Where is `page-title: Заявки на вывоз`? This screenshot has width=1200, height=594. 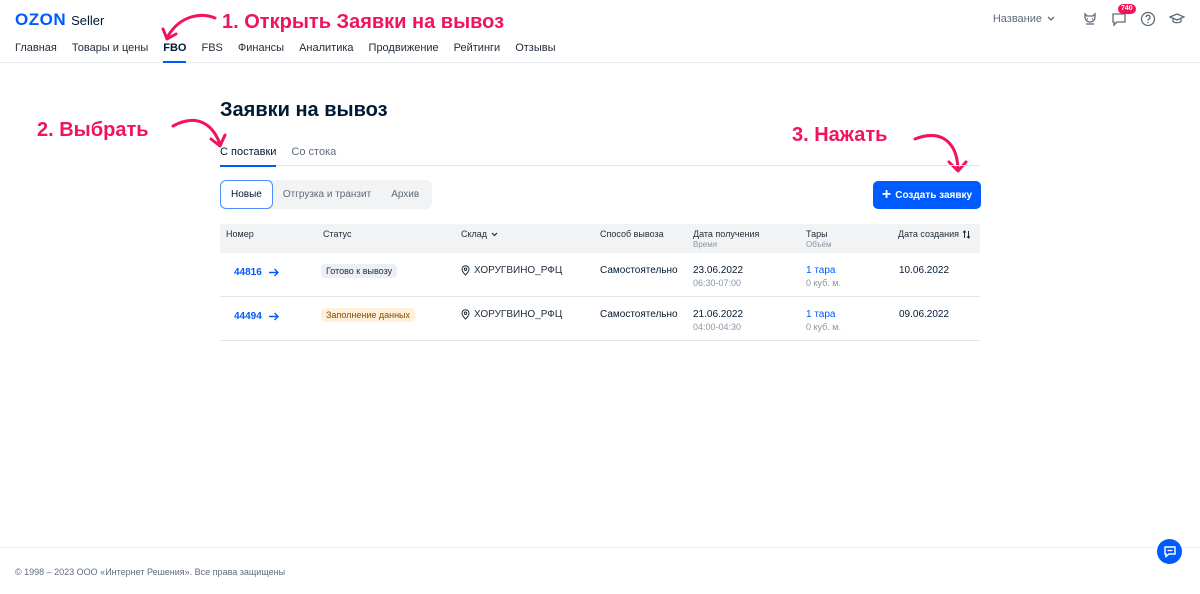
page-title: Заявки на вывоз is located at coordinates (304, 110).